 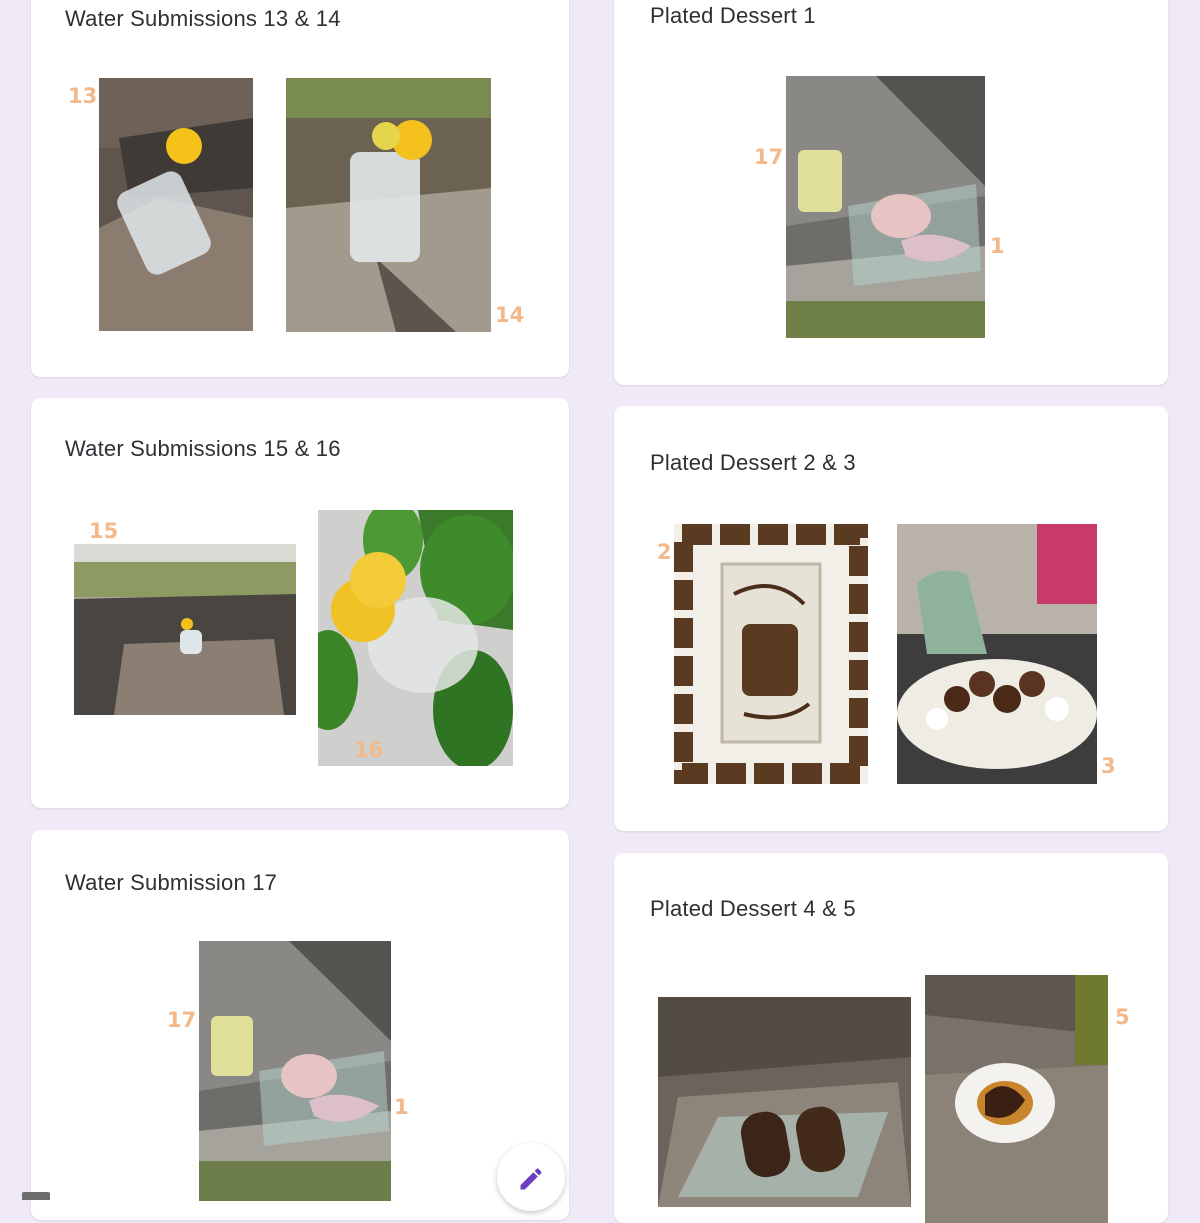 I want to click on card-title: Plated Dessert 4 & 5, so click(x=753, y=908).